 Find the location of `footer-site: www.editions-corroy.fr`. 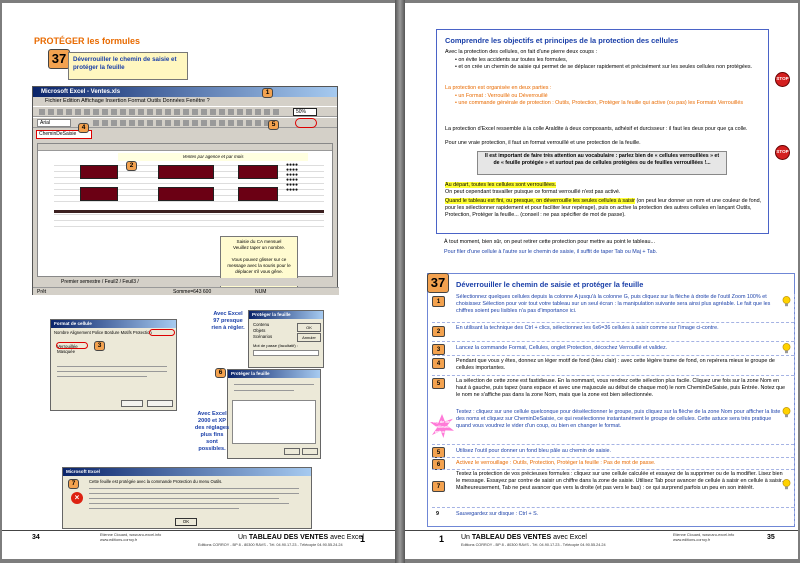

footer-site: www.editions-corroy.fr is located at coordinates (692, 540).